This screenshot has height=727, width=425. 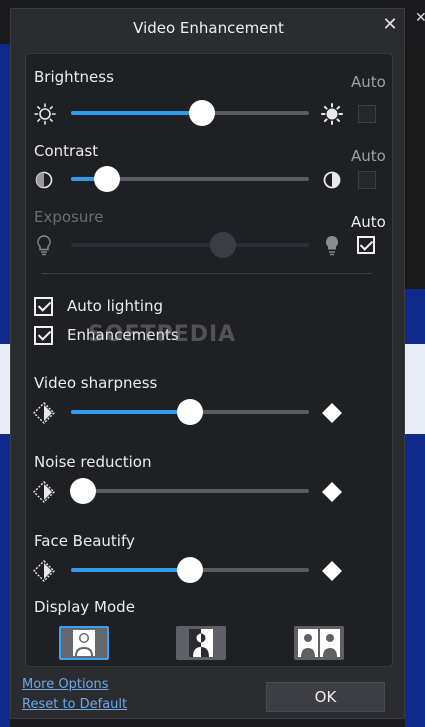 I want to click on sharpness-high-icon, so click(x=332, y=413).